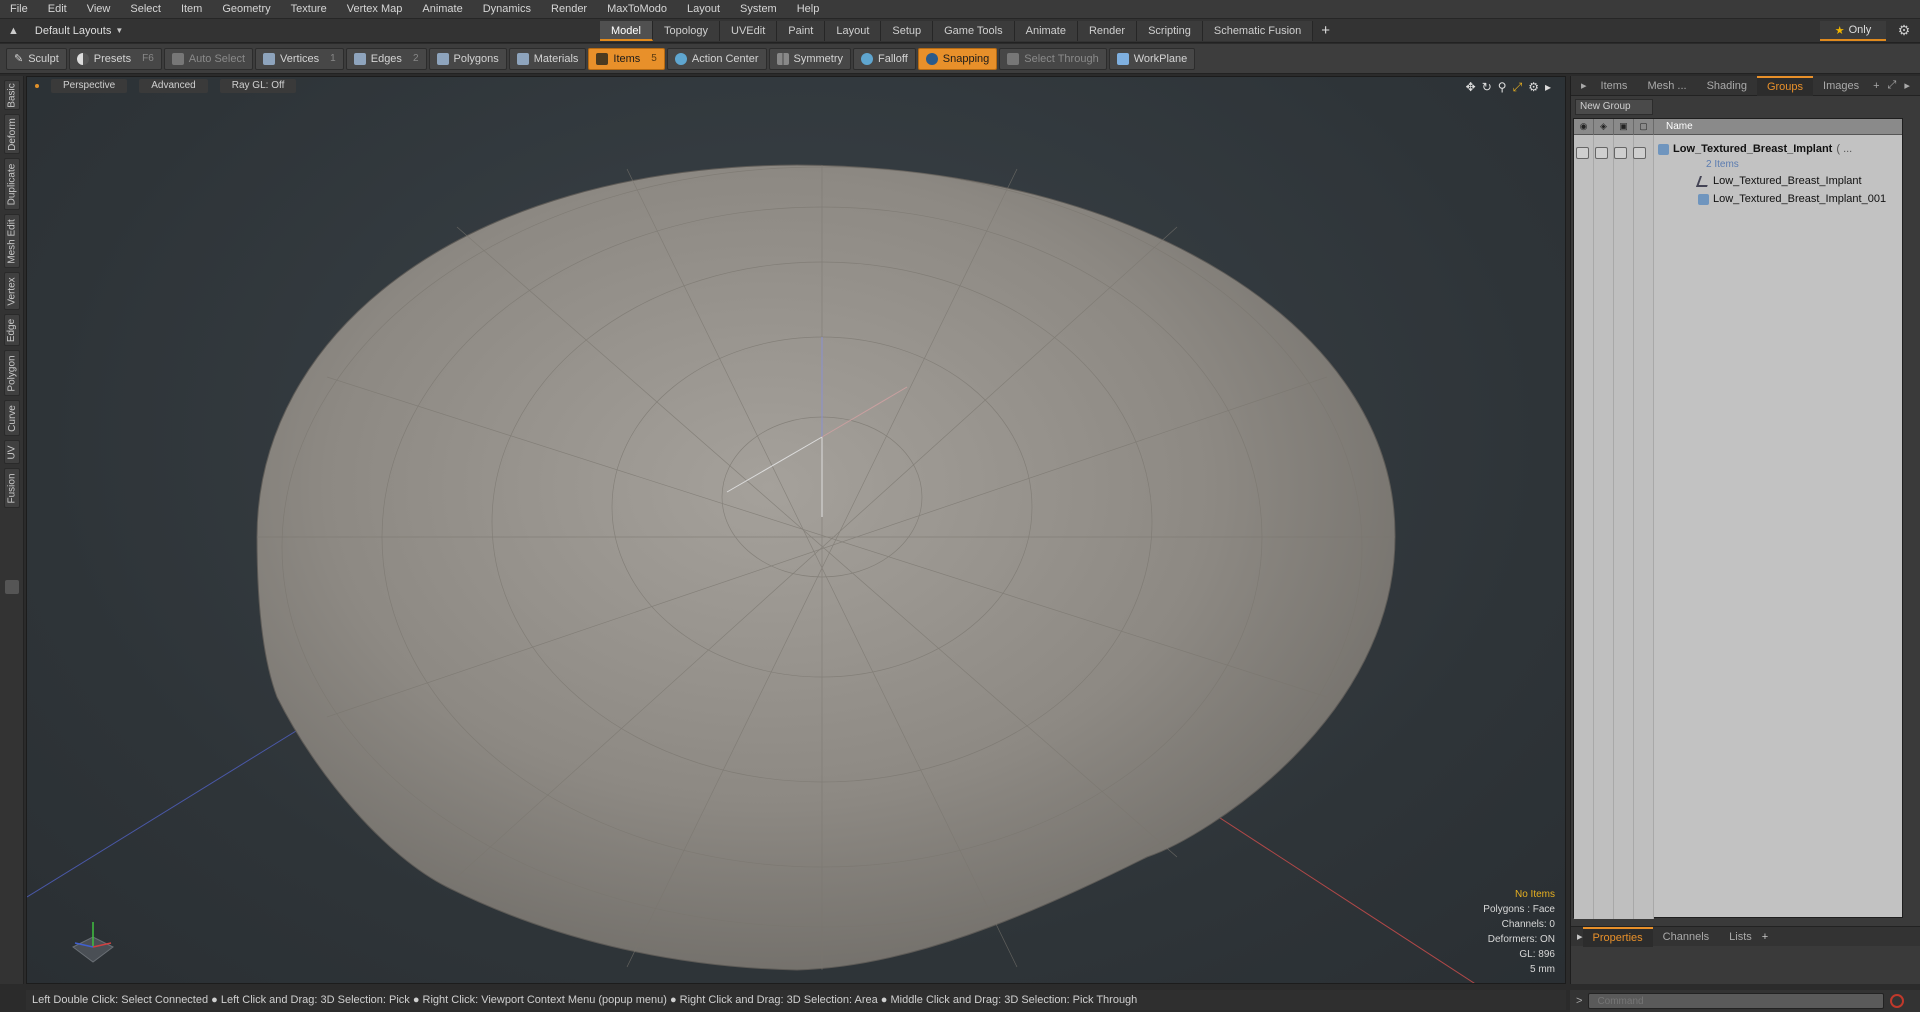 This screenshot has width=1920, height=1012. I want to click on command-record-icon, so click(1897, 1001).